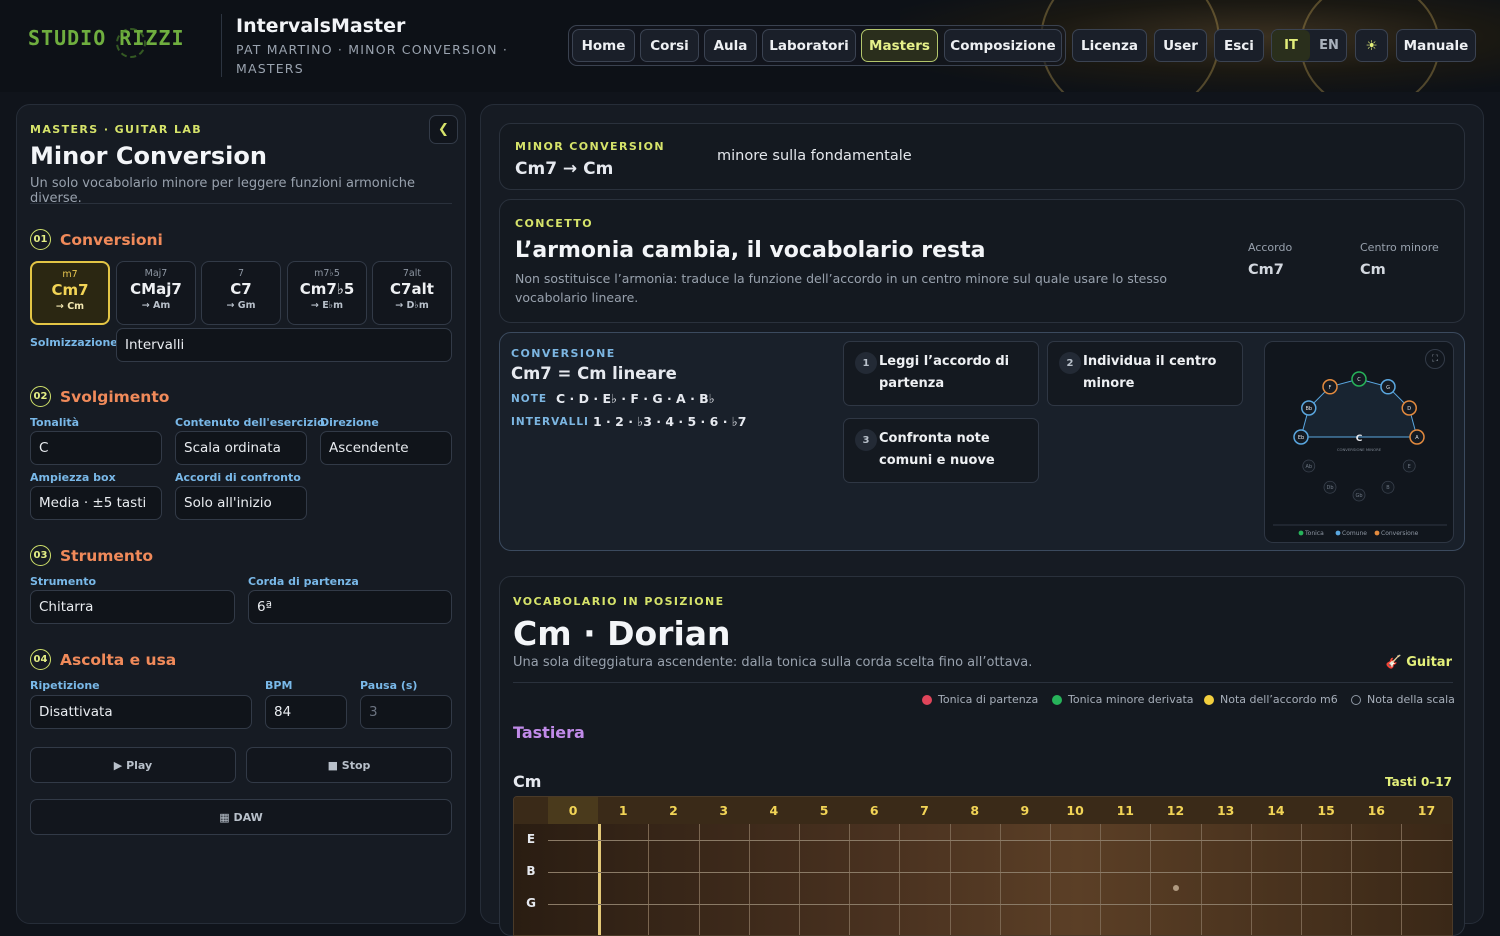 The width and height of the screenshot is (1500, 936). I want to click on nav-user: User, so click(1180, 45).